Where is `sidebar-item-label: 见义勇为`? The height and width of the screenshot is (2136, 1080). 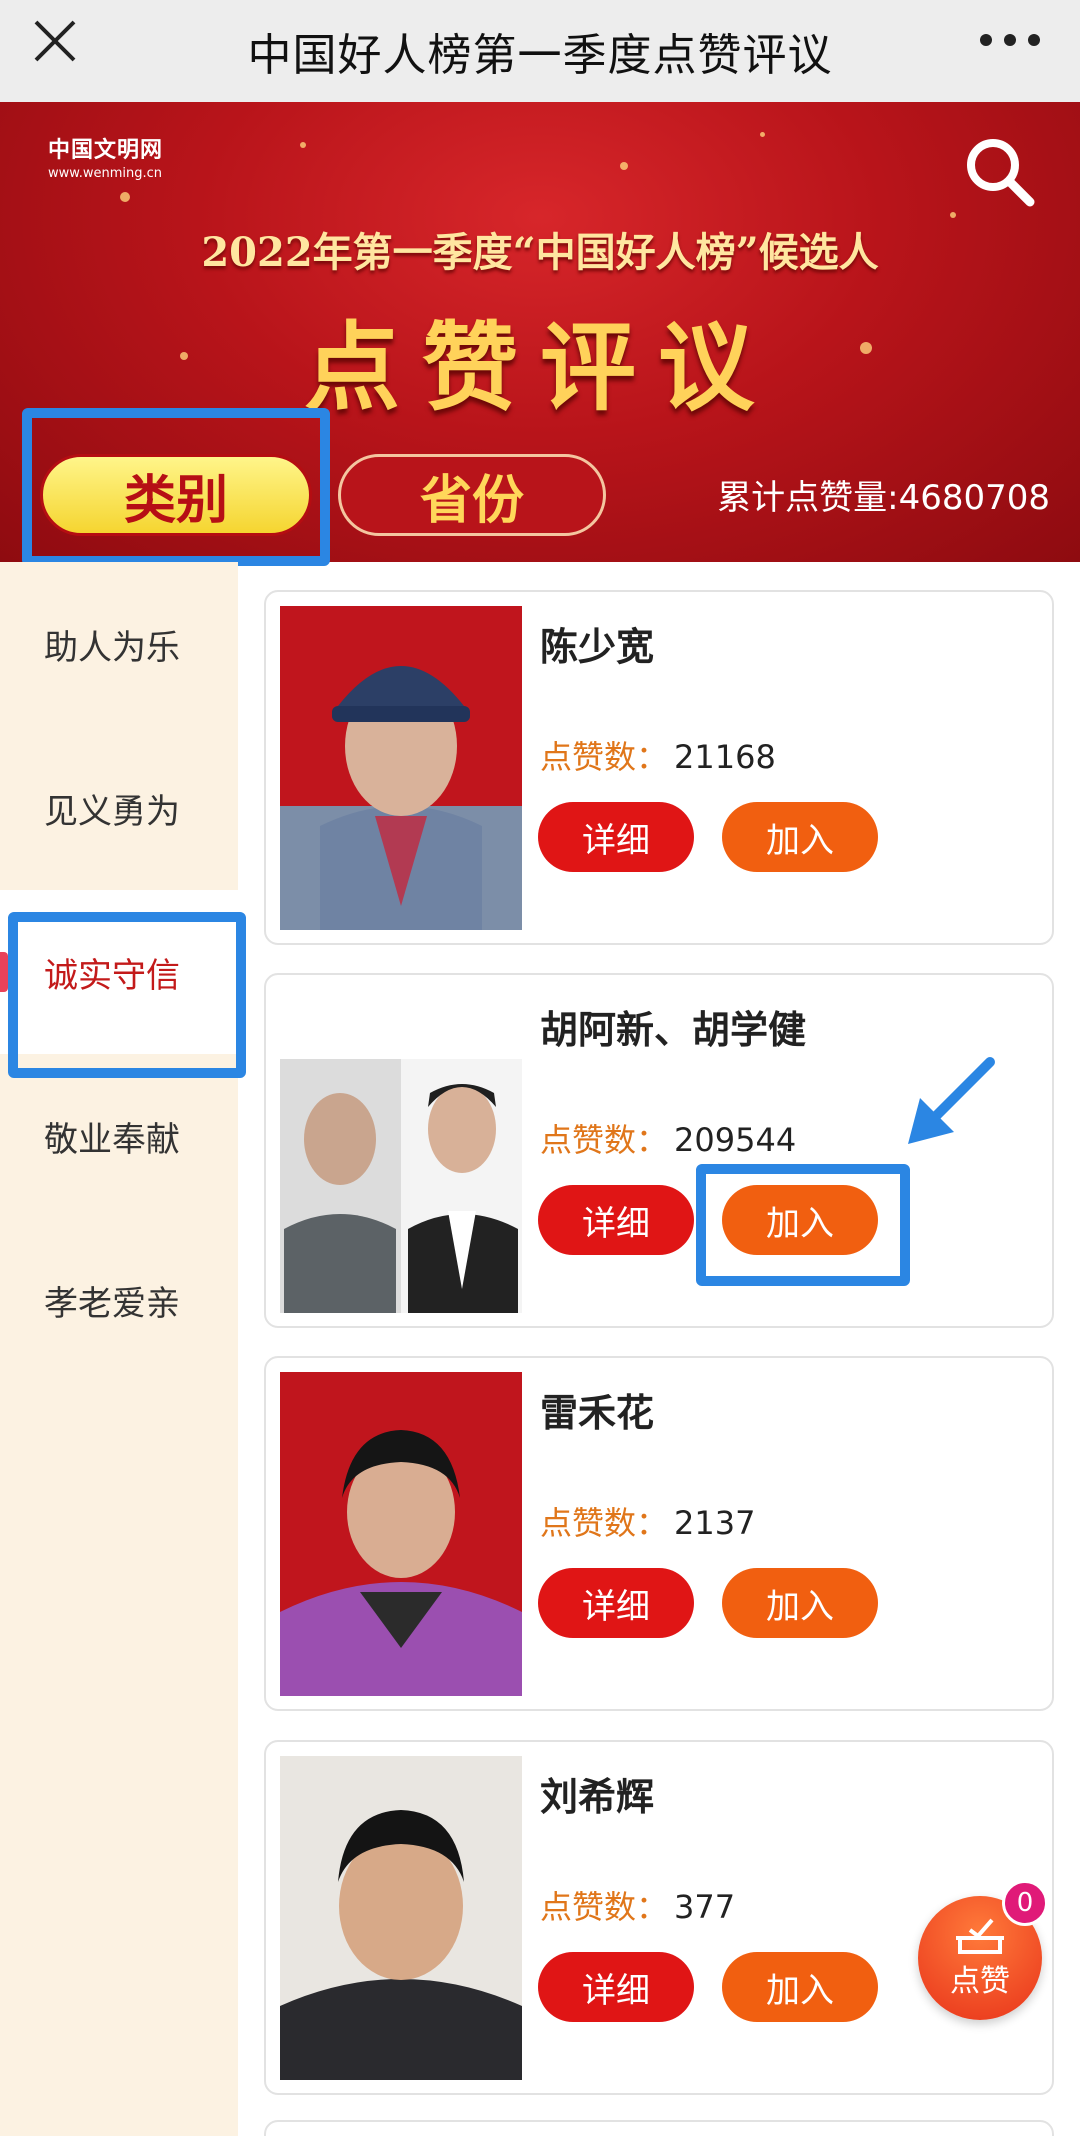
sidebar-item-label: 见义勇为 is located at coordinates (112, 811).